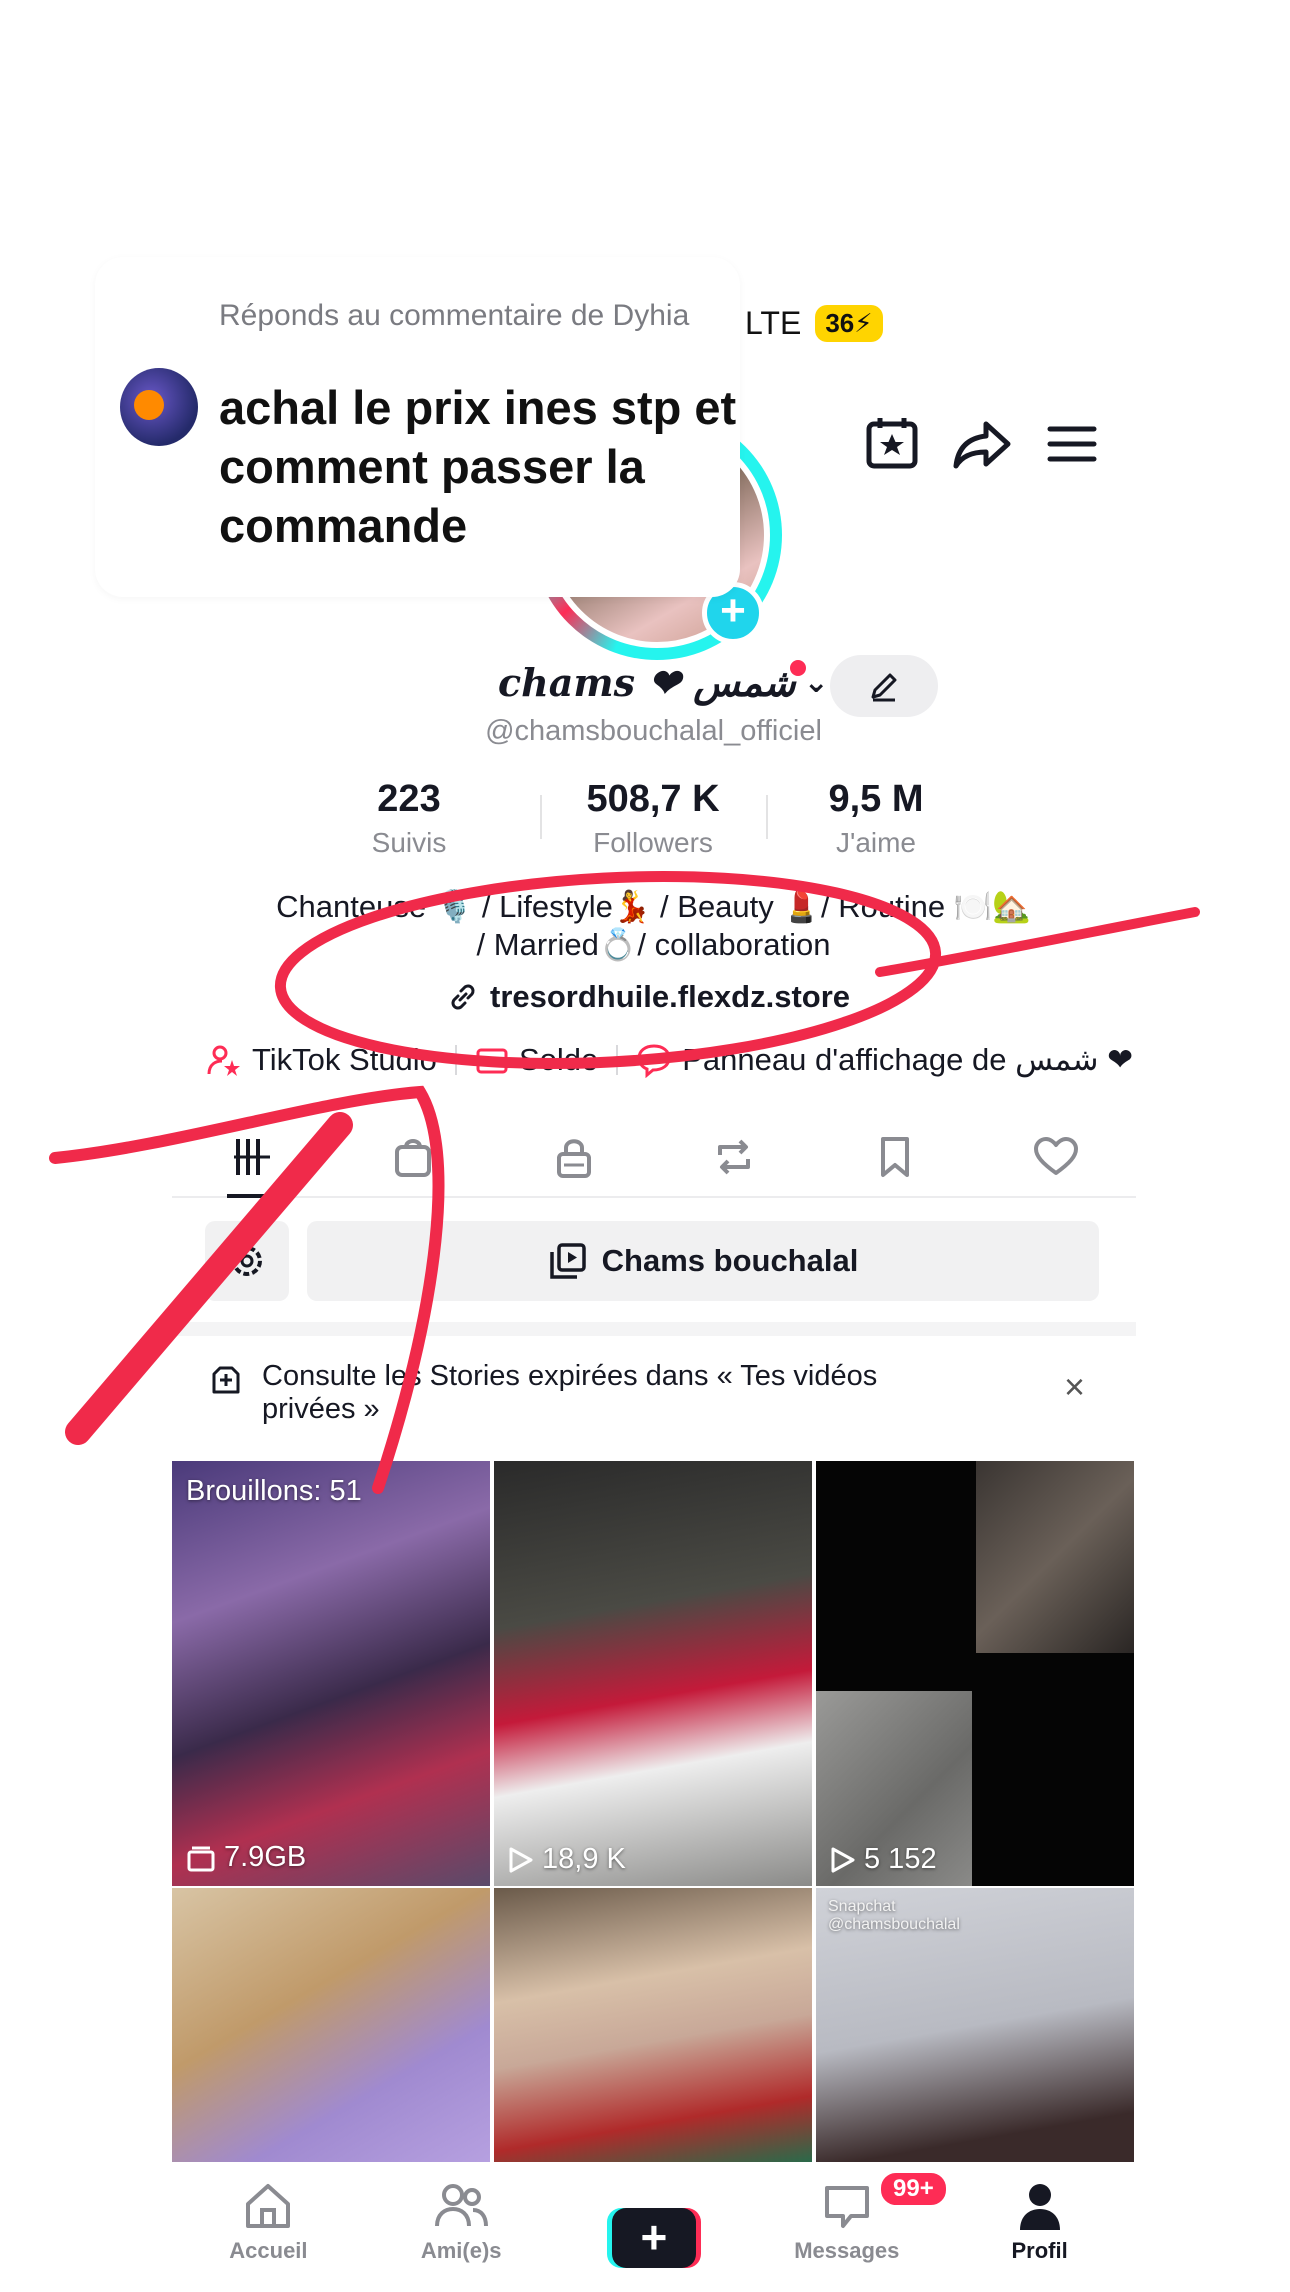 This screenshot has width=1290, height=2292. Describe the element at coordinates (462, 2205) in the screenshot. I see `friends-icon` at that location.